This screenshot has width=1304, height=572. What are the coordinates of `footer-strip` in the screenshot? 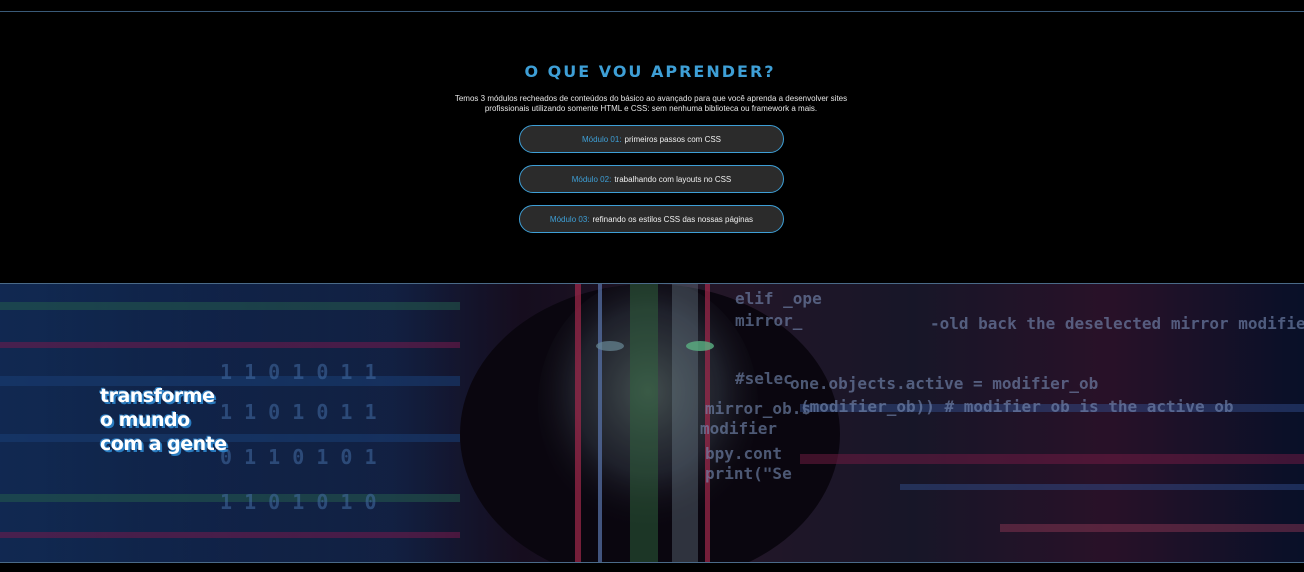 It's located at (652, 567).